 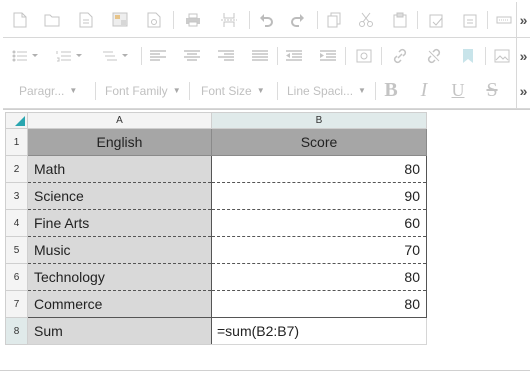 I want to click on outdent-icon, so click(x=294, y=55).